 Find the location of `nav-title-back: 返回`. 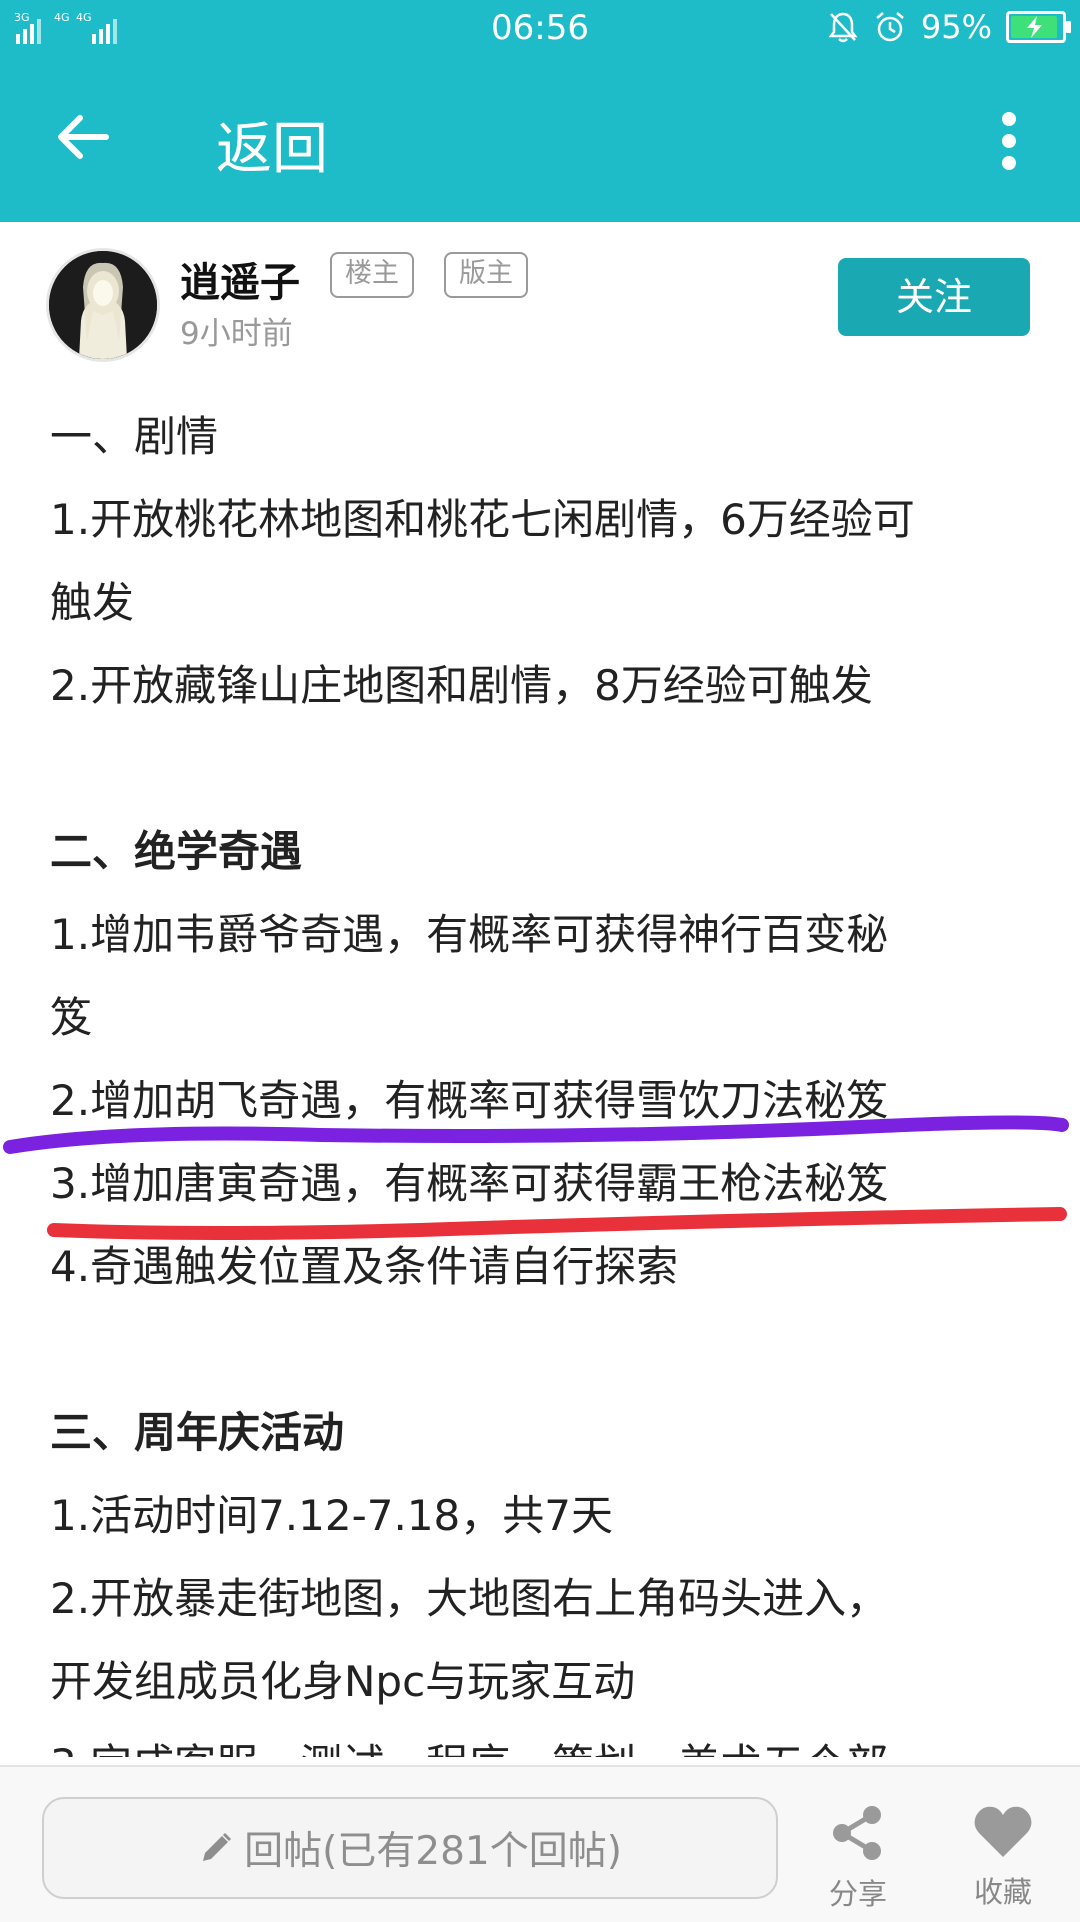

nav-title-back: 返回 is located at coordinates (272, 144).